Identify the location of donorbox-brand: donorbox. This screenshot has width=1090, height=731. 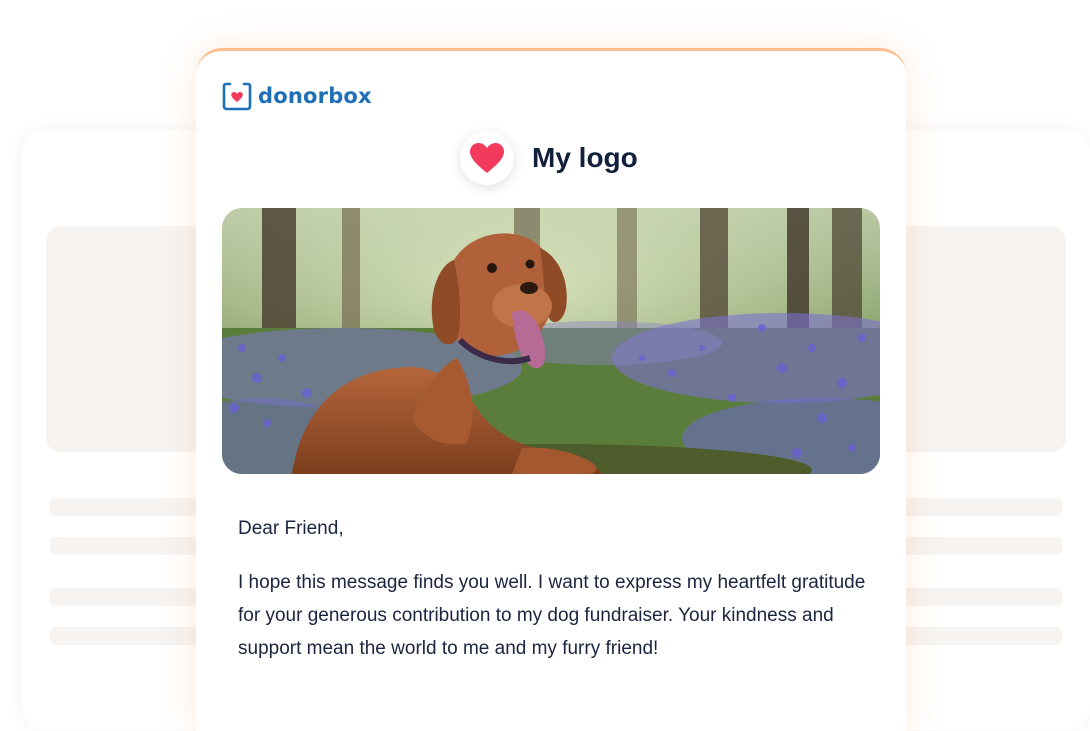
(297, 96).